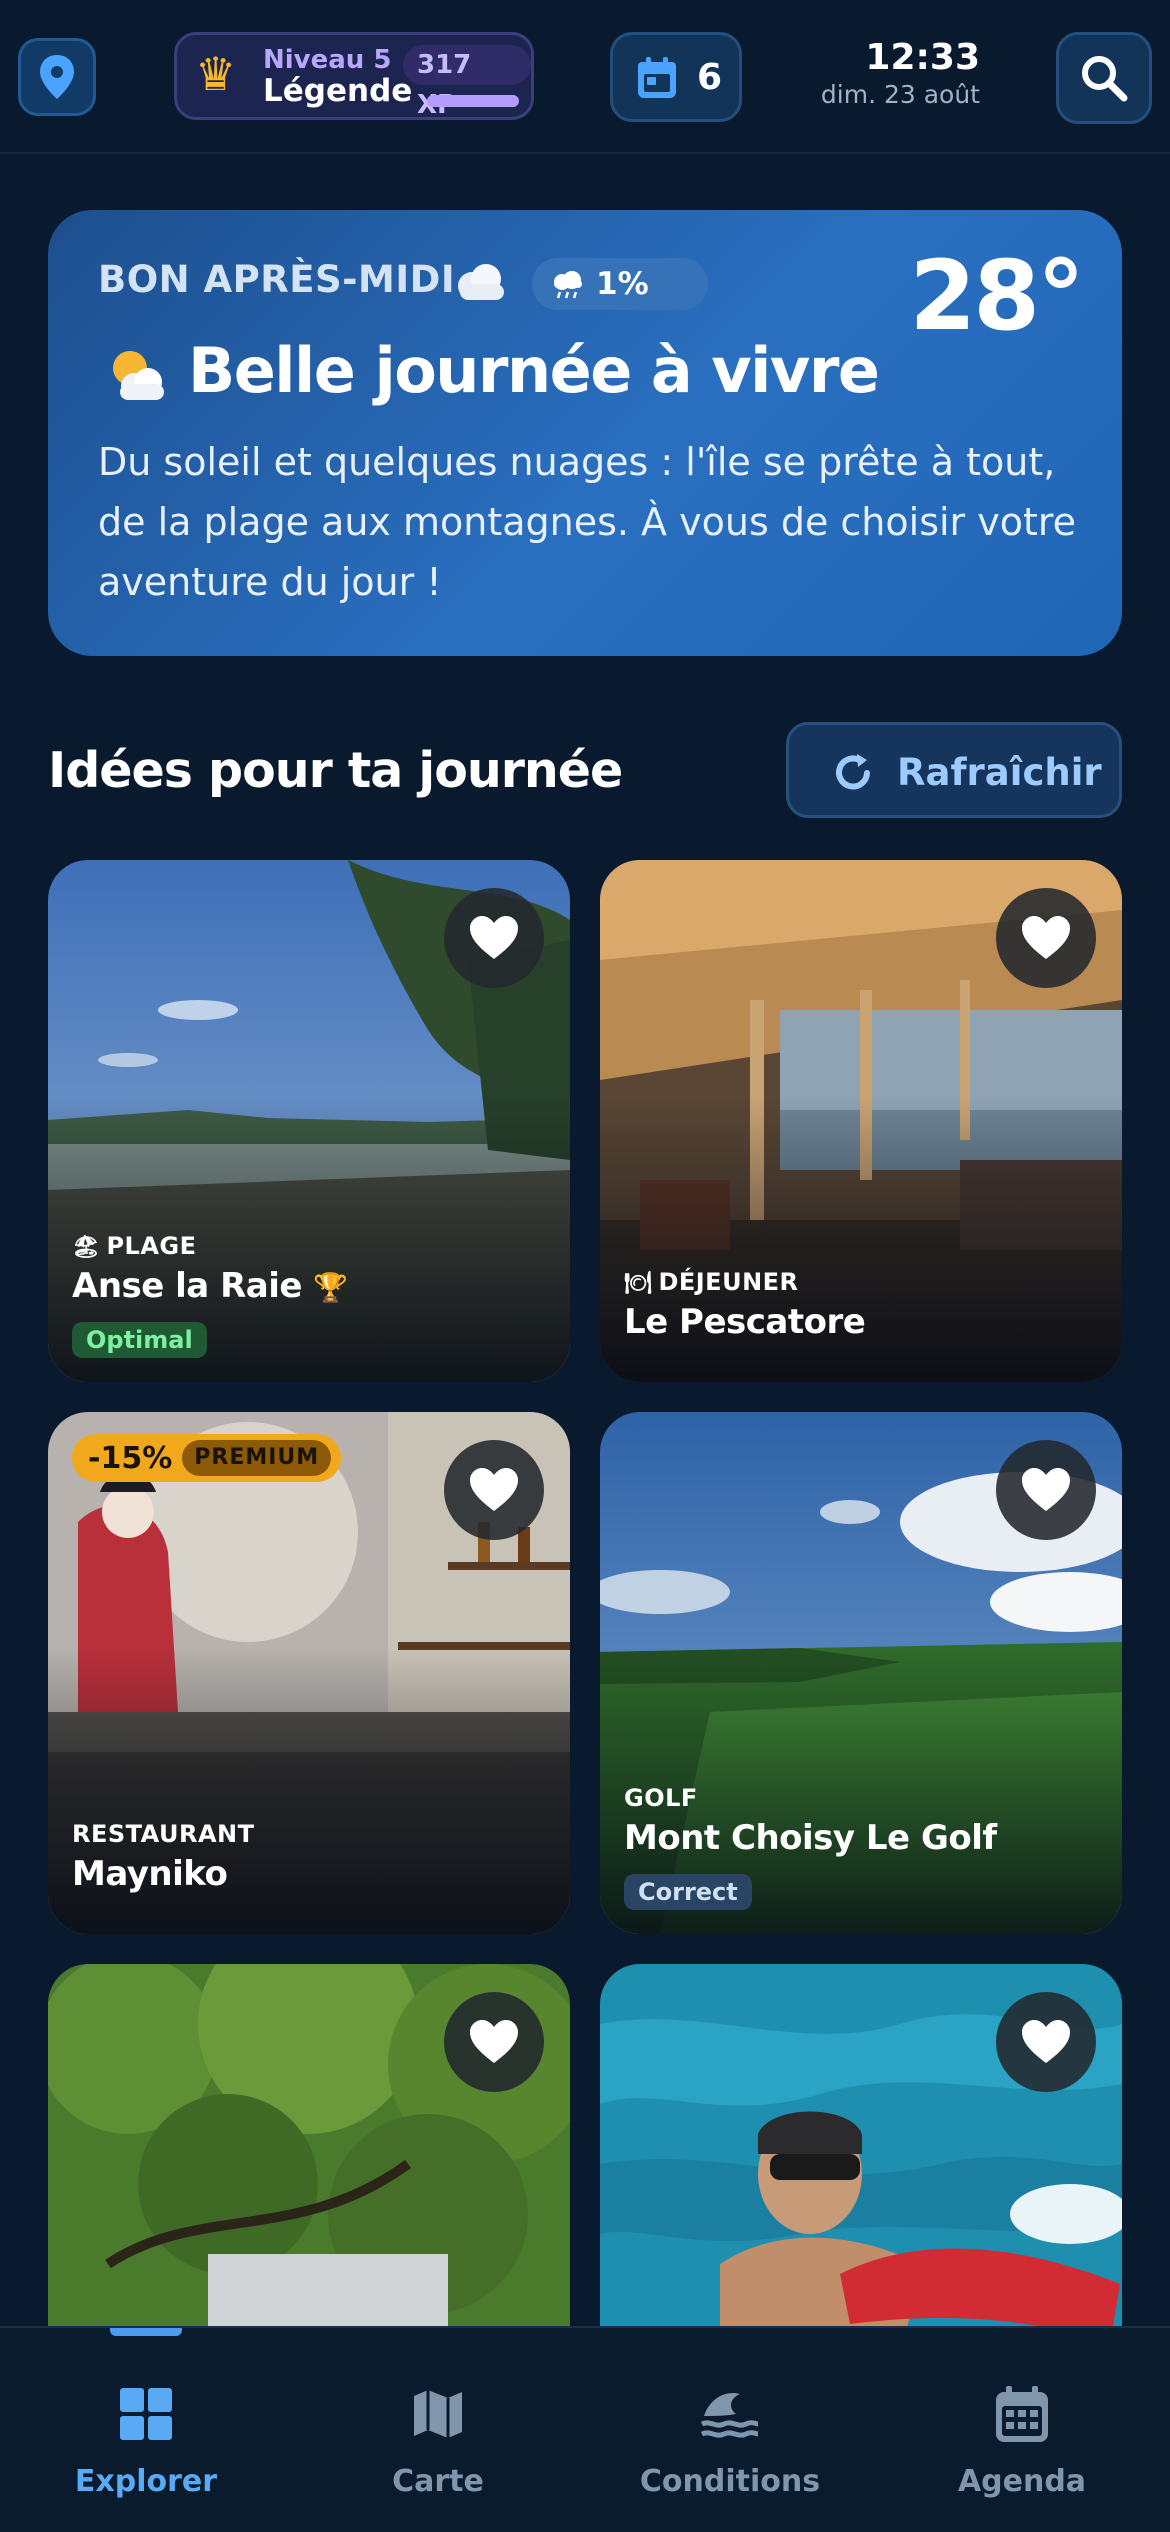  I want to click on card-category: 🍽 DÉJEUNER, so click(711, 1282).